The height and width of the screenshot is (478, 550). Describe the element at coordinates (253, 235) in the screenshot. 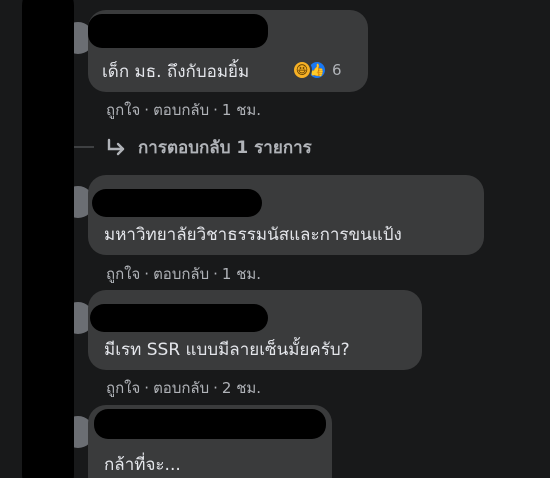

I see `comment-text: มหาวิทยาลัยวิชาธรรมนัสและการขนแป้ง` at that location.